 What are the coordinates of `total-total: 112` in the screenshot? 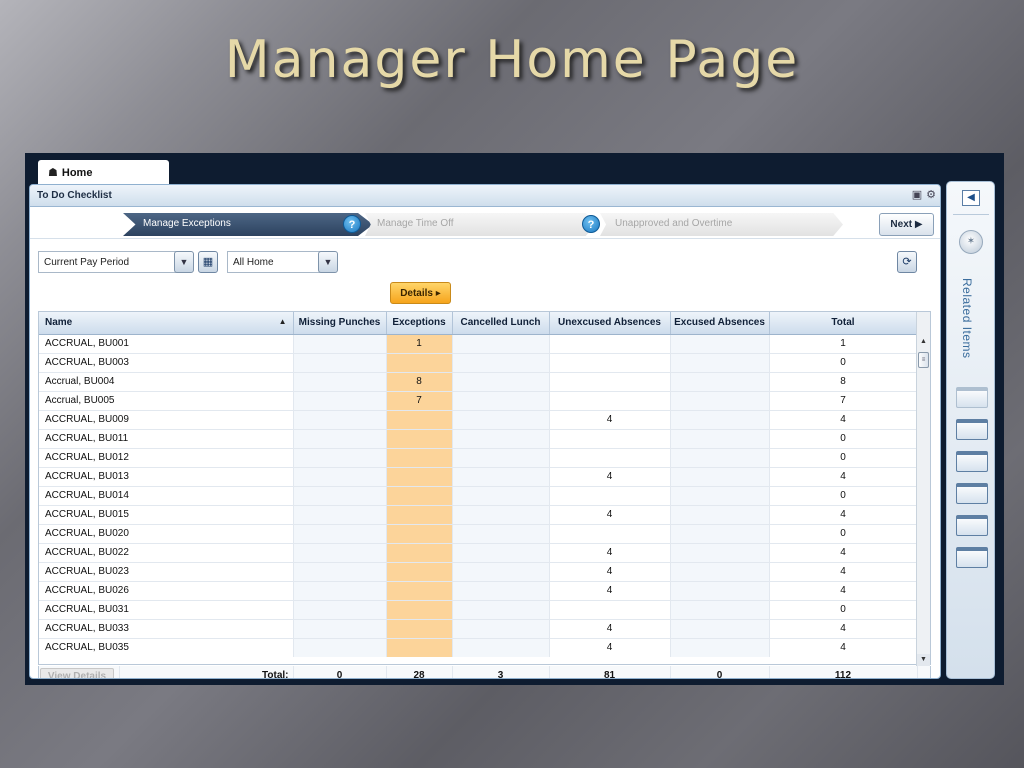 It's located at (843, 672).